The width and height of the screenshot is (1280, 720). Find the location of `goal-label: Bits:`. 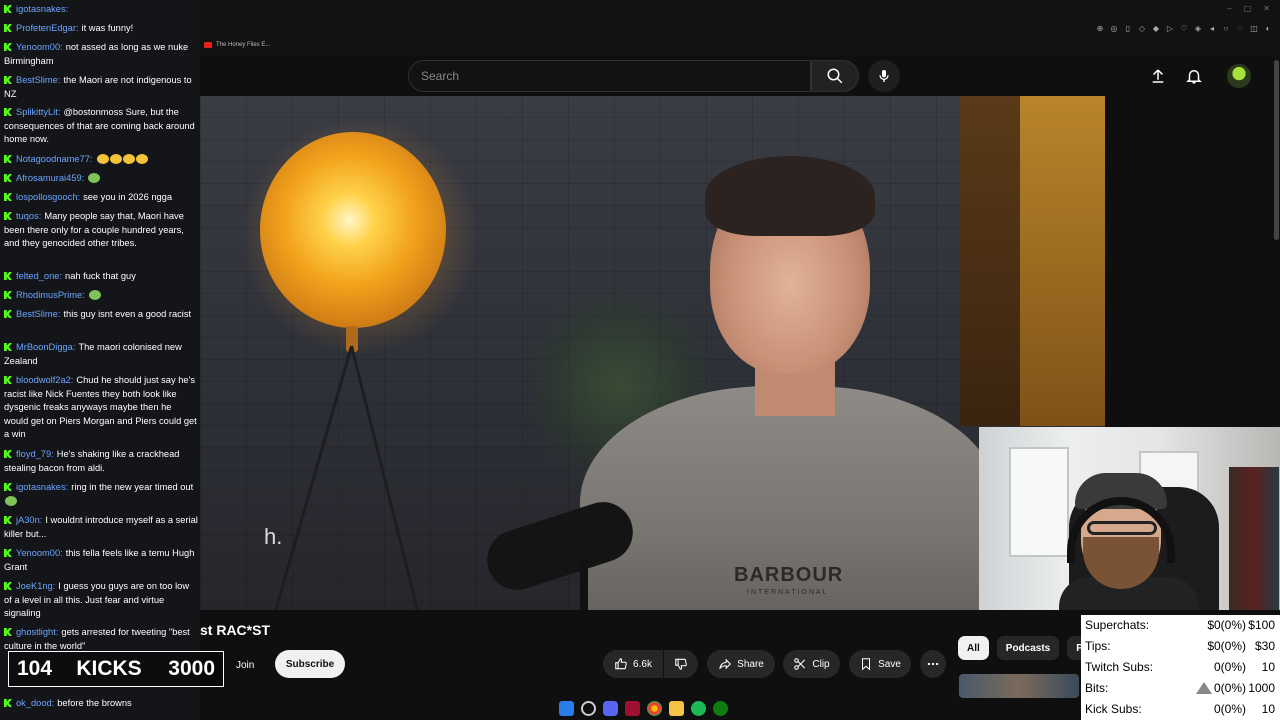

goal-label: Bits: is located at coordinates (1097, 688).